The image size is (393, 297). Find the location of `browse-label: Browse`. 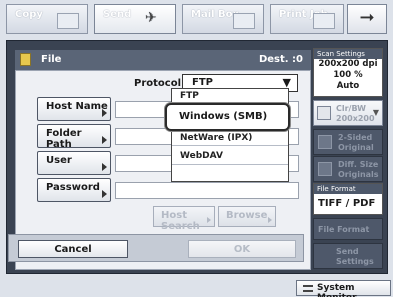

browse-label: Browse is located at coordinates (247, 215).